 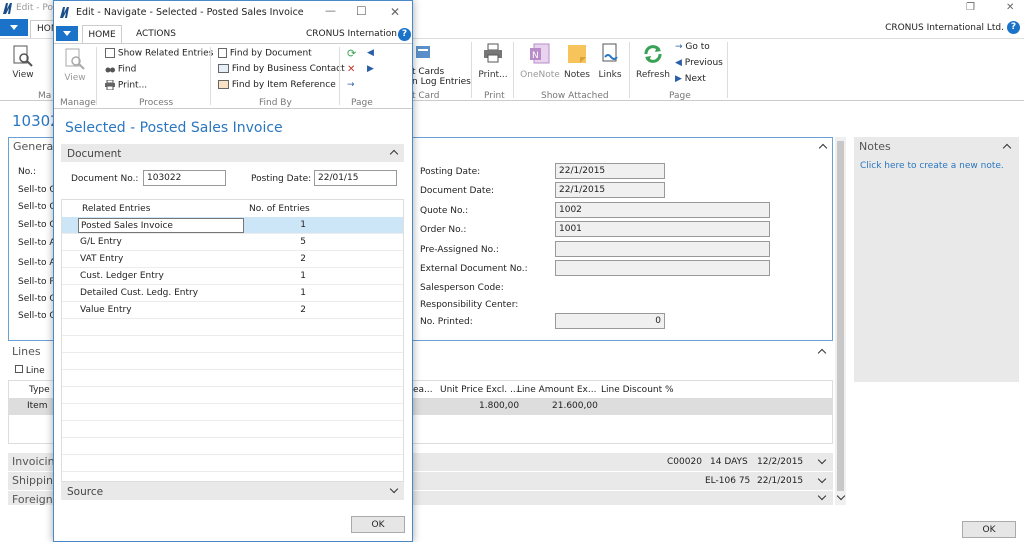 I want to click on col-header-type: Type, so click(x=39, y=390).